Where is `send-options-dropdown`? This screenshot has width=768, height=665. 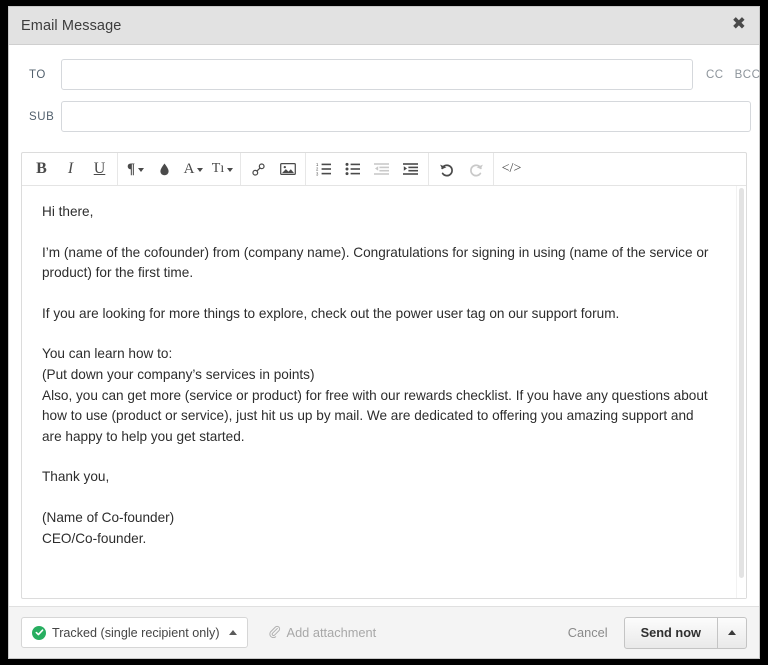 send-options-dropdown is located at coordinates (732, 633).